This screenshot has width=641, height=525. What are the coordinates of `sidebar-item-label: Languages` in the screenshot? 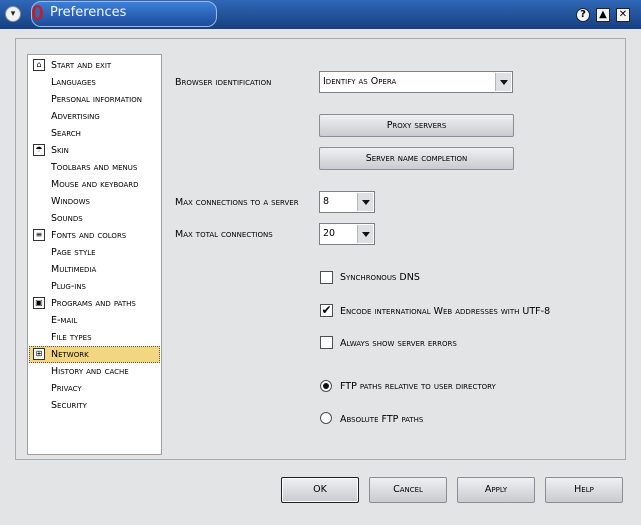 It's located at (73, 82).